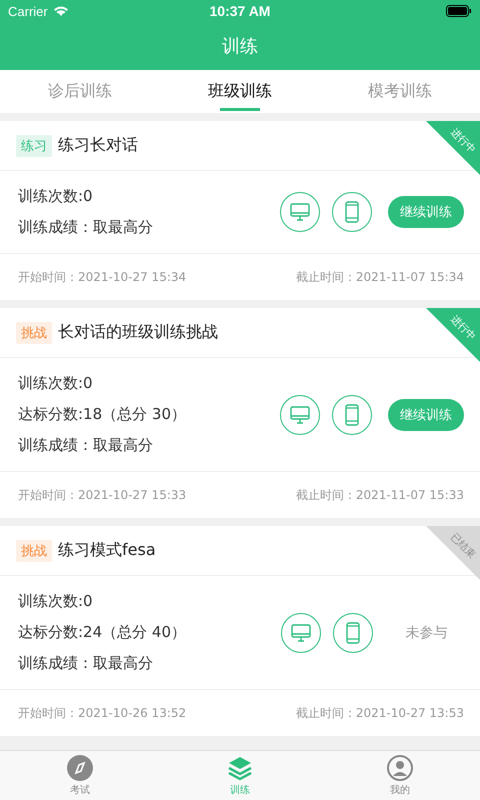 This screenshot has width=480, height=800. What do you see at coordinates (380, 277) in the screenshot?
I see `end-time: 截止时间：2021-11-07 15:34` at bounding box center [380, 277].